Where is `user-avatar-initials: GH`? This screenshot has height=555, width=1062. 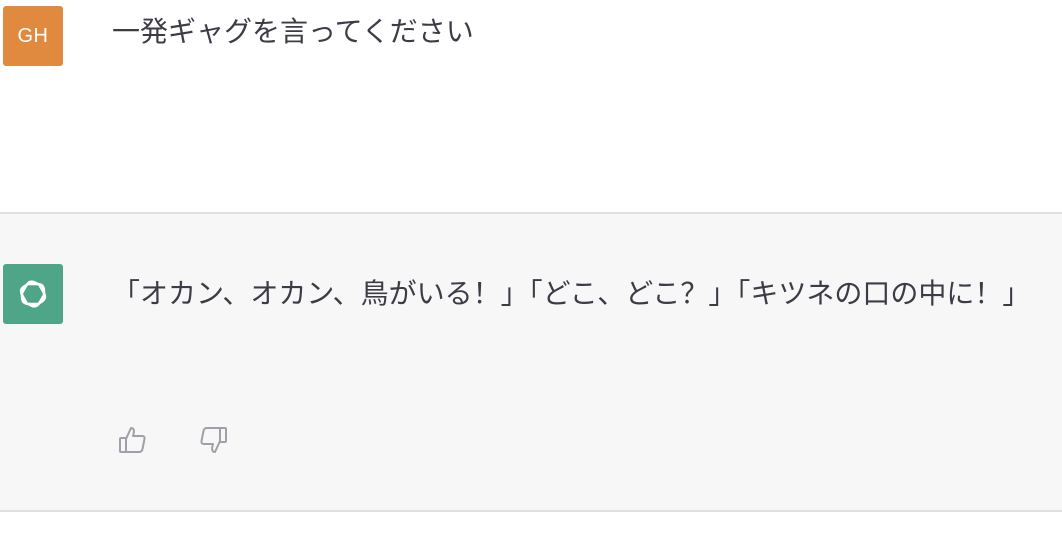 user-avatar-initials: GH is located at coordinates (33, 35).